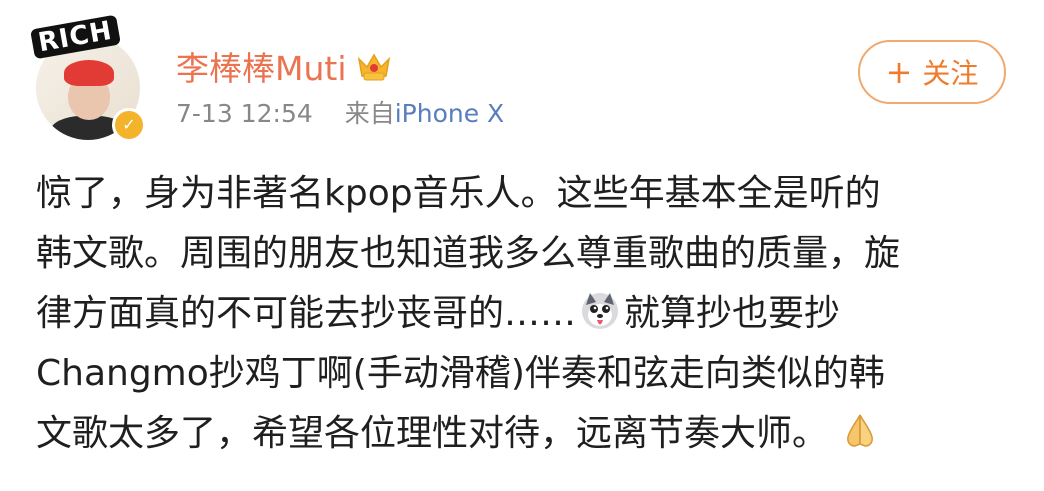 Image resolution: width=1044 pixels, height=491 pixels. I want to click on content-line: 惊了，身为非著名kpop音乐人。这些年基本全是听的, so click(458, 193).